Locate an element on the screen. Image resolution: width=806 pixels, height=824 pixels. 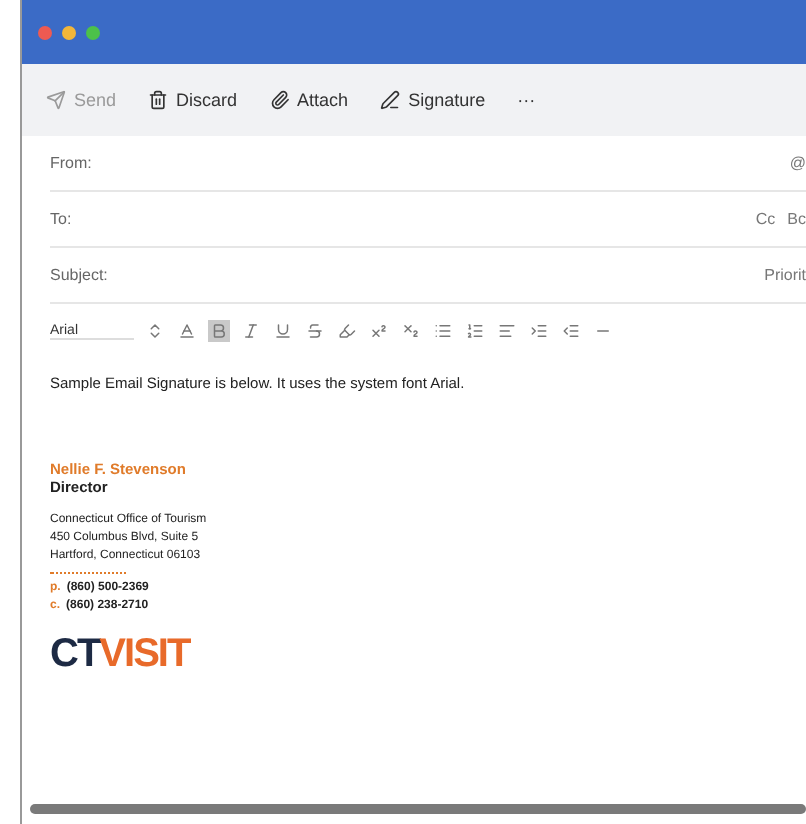
italic-button is located at coordinates (251, 331).